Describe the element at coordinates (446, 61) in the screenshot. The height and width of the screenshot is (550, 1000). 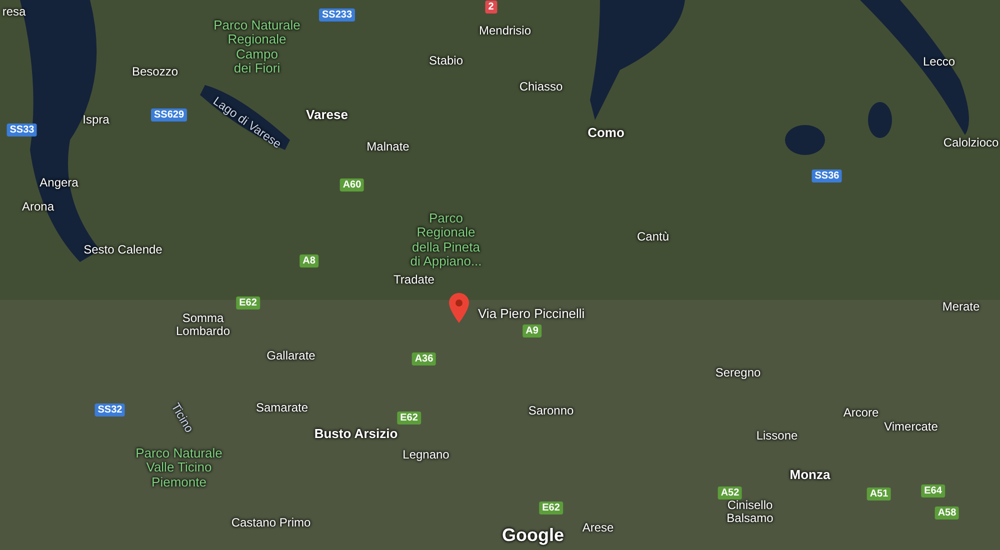
I see `place-label: Stabio` at that location.